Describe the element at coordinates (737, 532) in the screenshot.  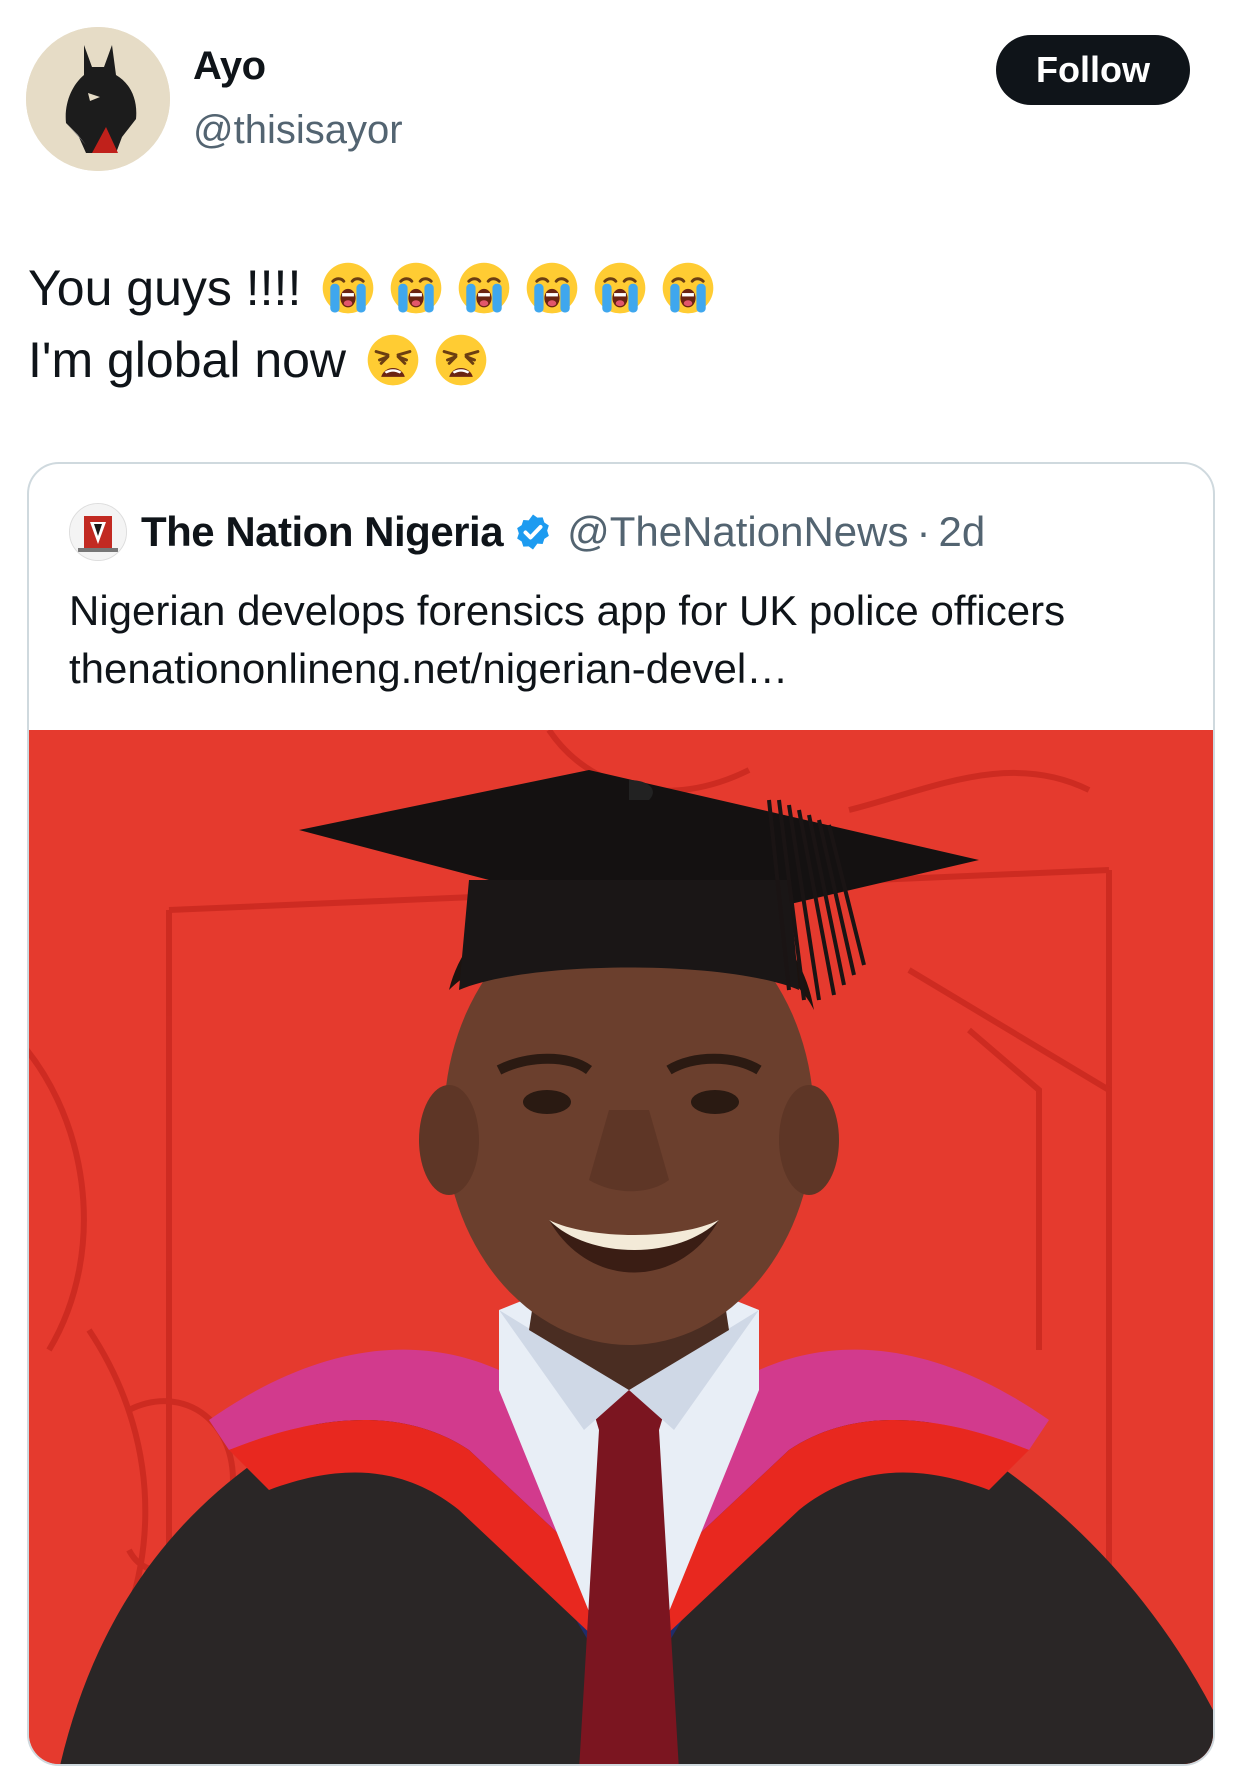
I see `quoted-author-handle: @TheNationNews` at that location.